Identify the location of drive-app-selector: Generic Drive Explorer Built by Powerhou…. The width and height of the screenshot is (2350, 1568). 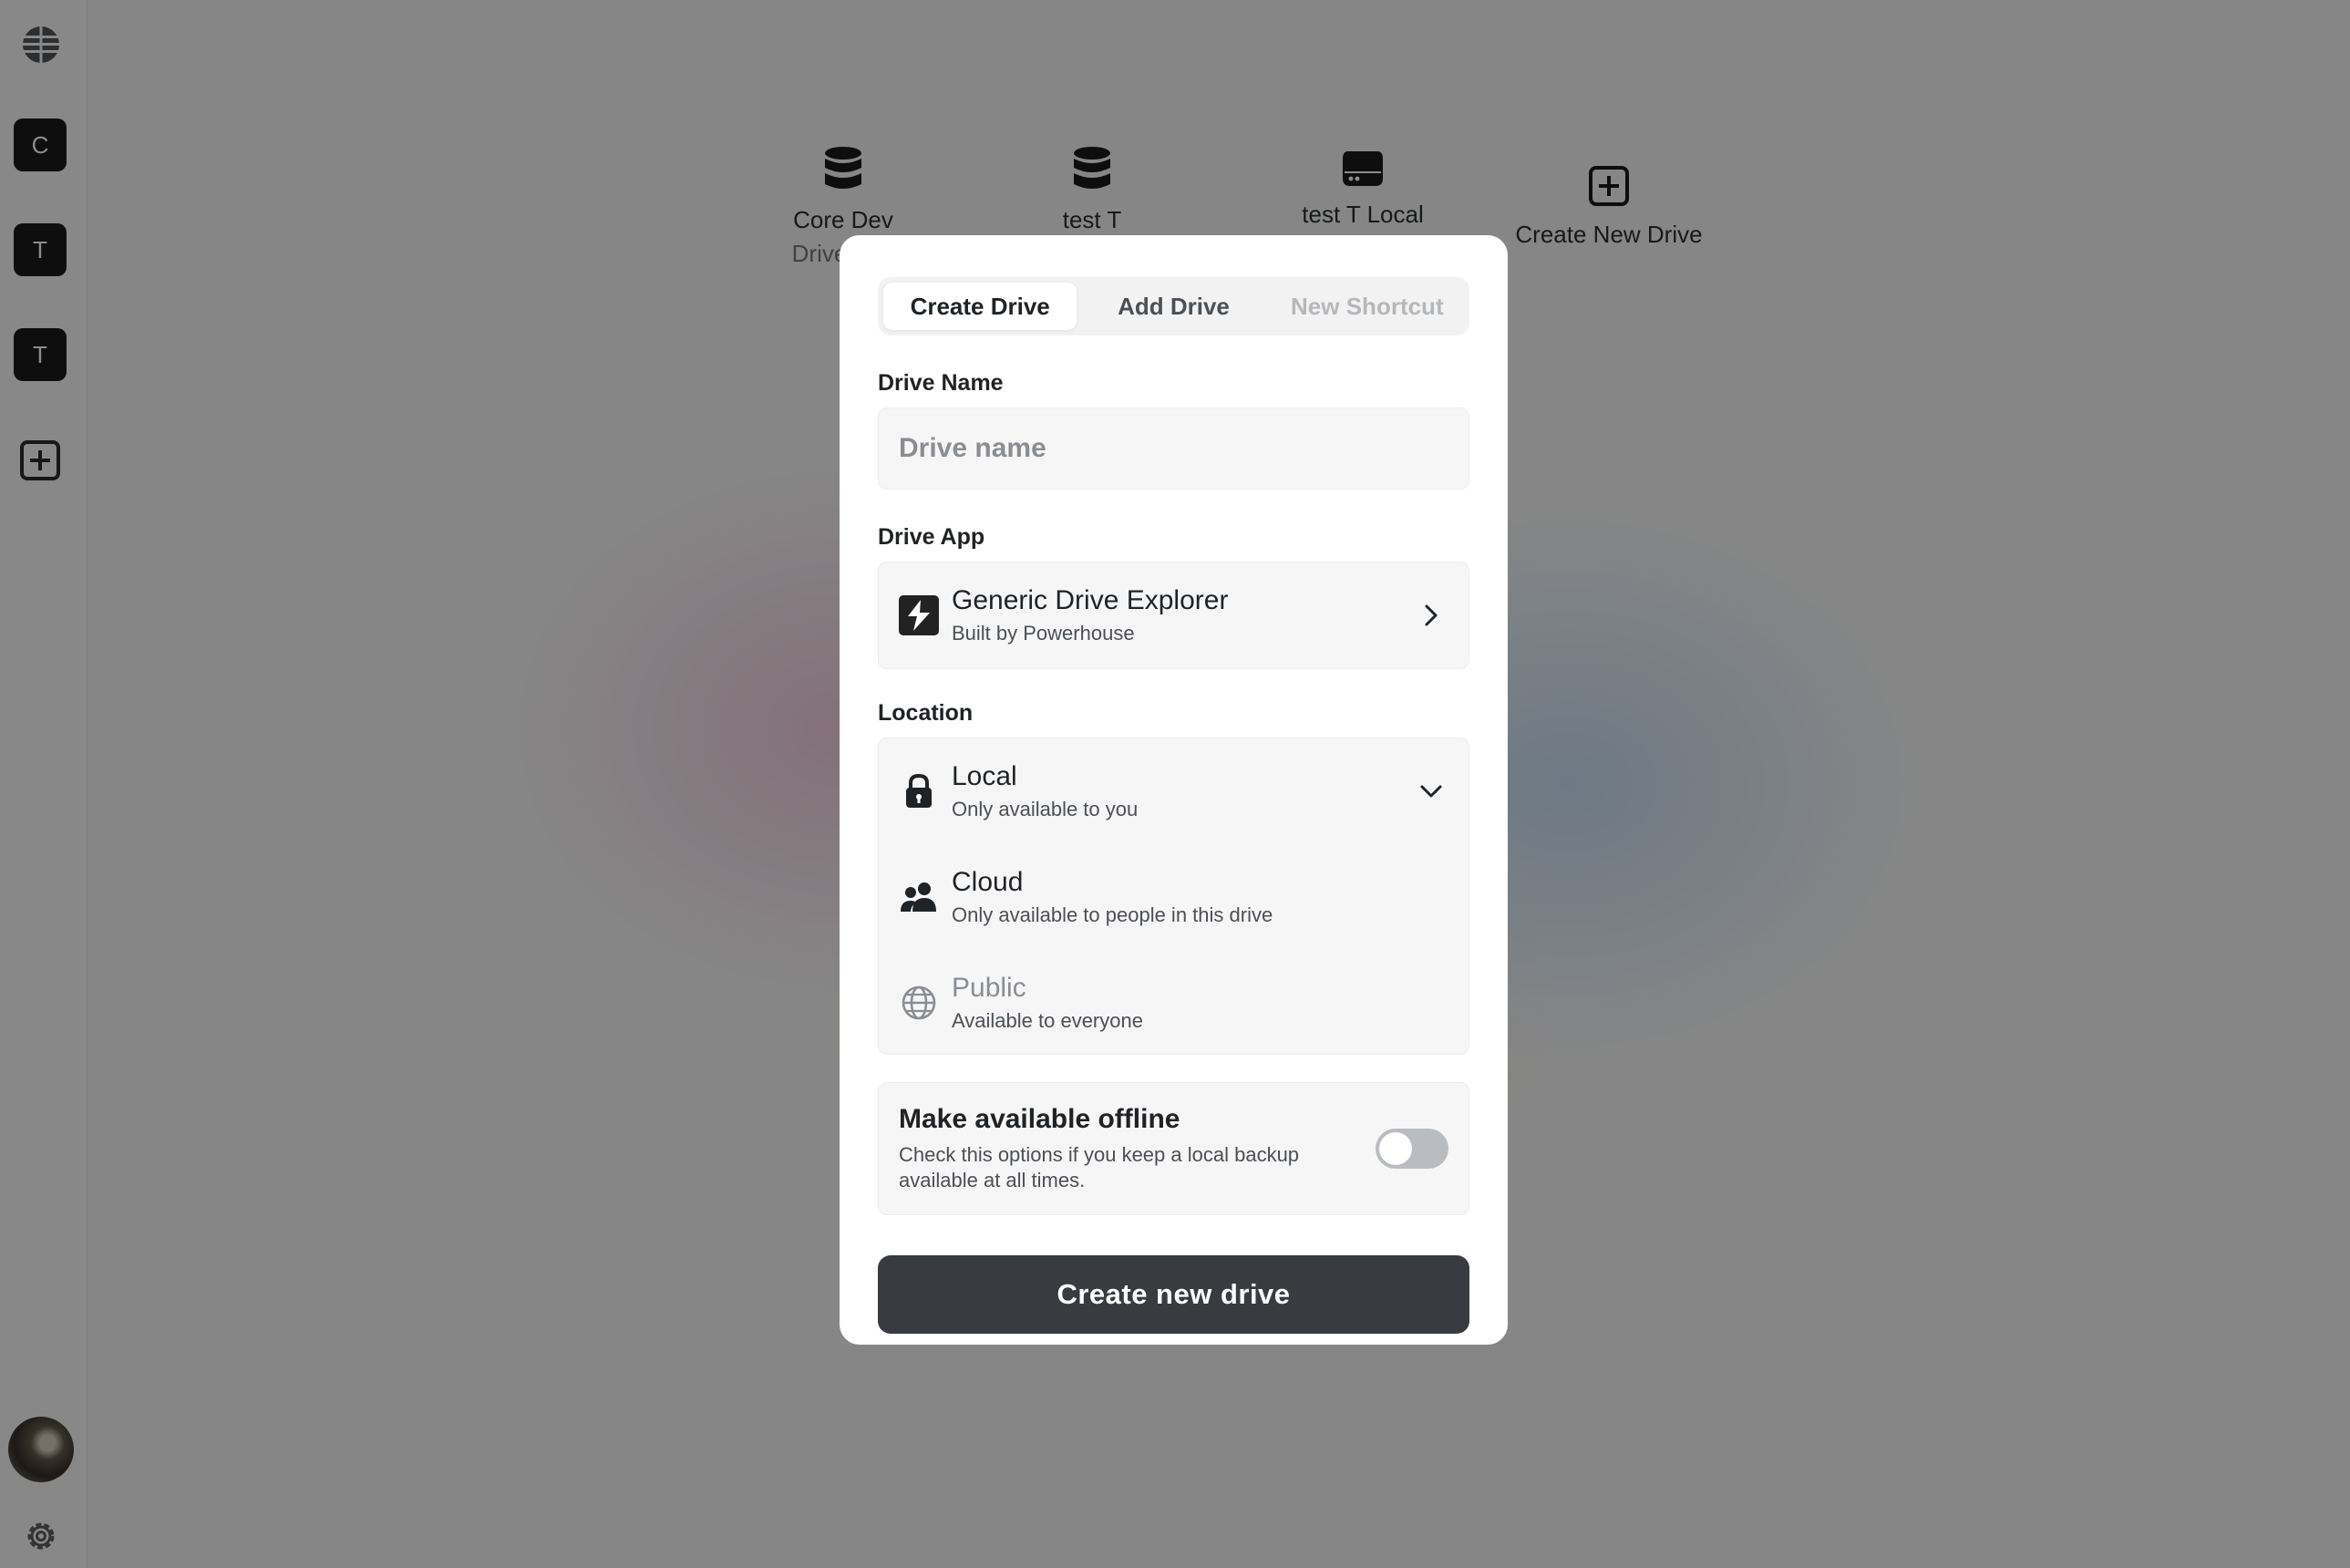
(1173, 615).